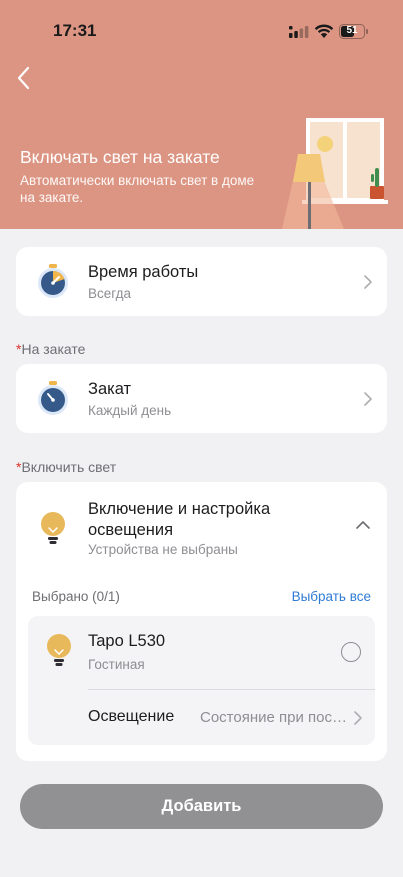 This screenshot has height=877, width=403. What do you see at coordinates (130, 410) in the screenshot?
I see `sunset-value: Каждый день` at bounding box center [130, 410].